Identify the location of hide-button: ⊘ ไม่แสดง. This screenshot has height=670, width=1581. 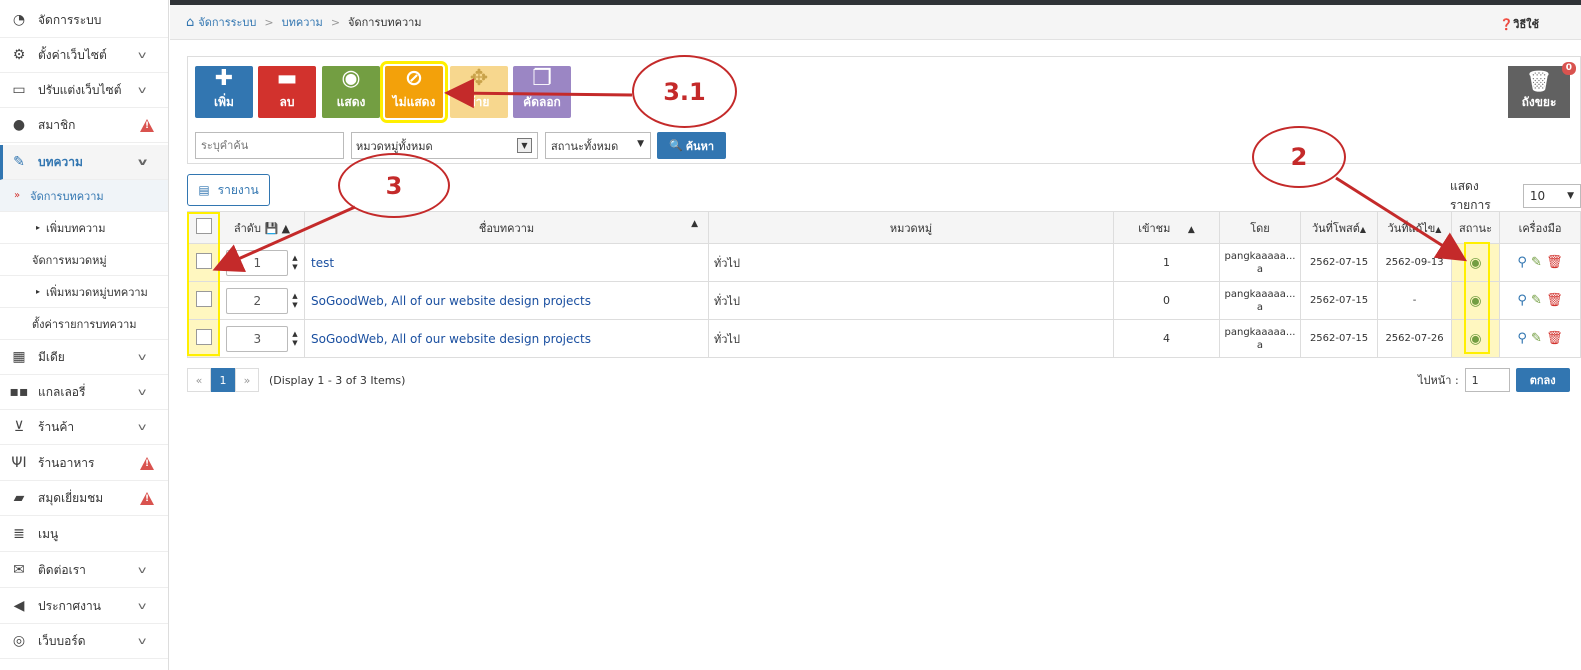
(414, 92).